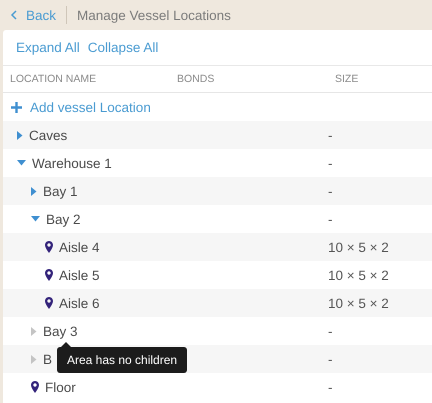 The height and width of the screenshot is (403, 432). I want to click on table-row: Aisle 4 10 × 5 × 2, so click(217, 247).